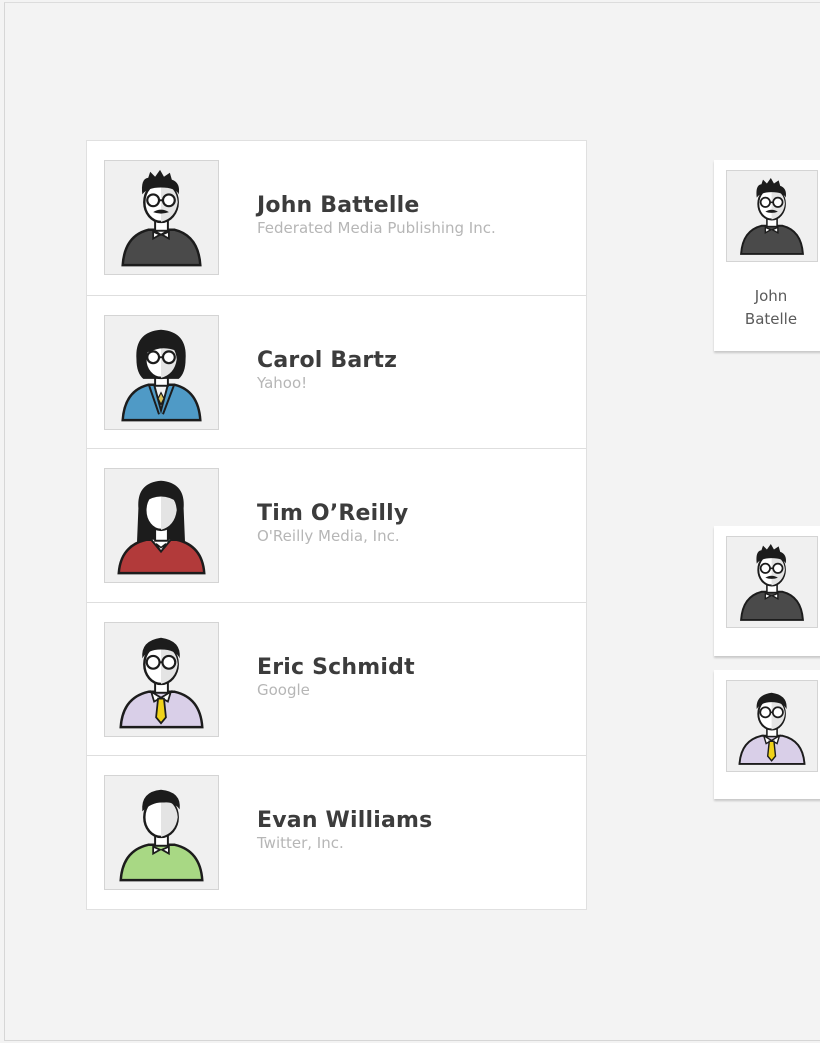  I want to click on list-item: Eric Schmidt Google, so click(336, 678).